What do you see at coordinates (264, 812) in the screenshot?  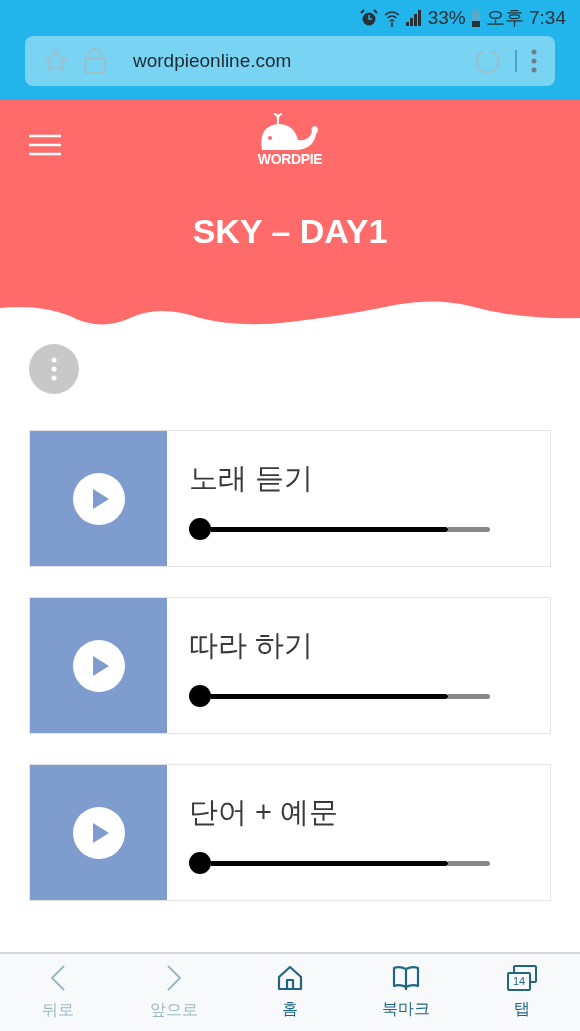 I see `track-title: 단어 + 예문` at bounding box center [264, 812].